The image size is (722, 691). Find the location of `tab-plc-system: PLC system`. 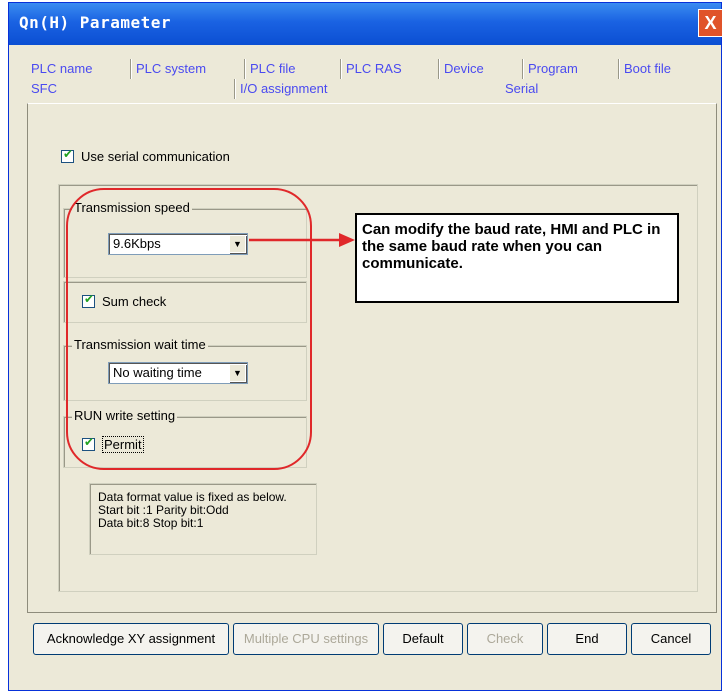

tab-plc-system: PLC system is located at coordinates (168, 69).